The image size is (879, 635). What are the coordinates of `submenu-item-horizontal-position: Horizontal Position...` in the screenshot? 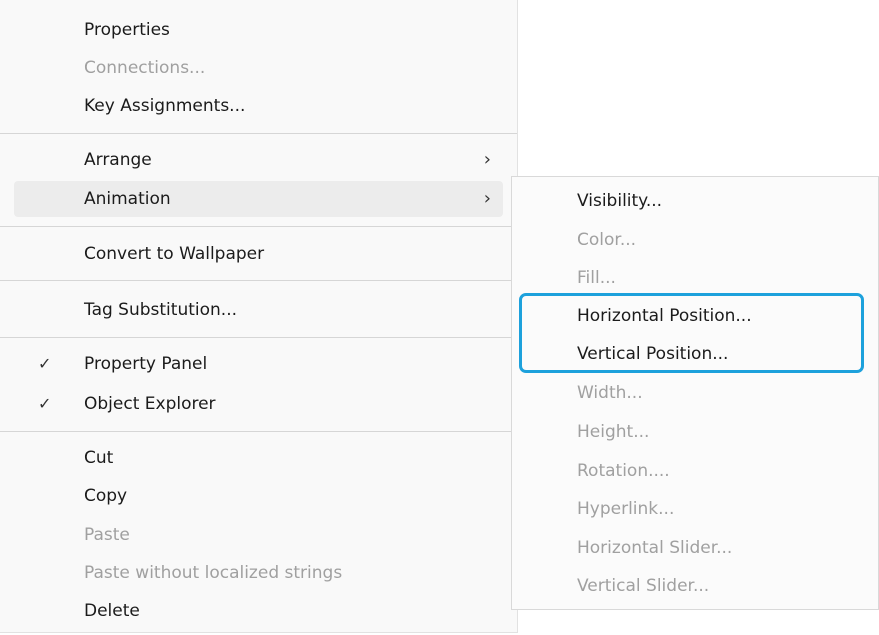 It's located at (695, 316).